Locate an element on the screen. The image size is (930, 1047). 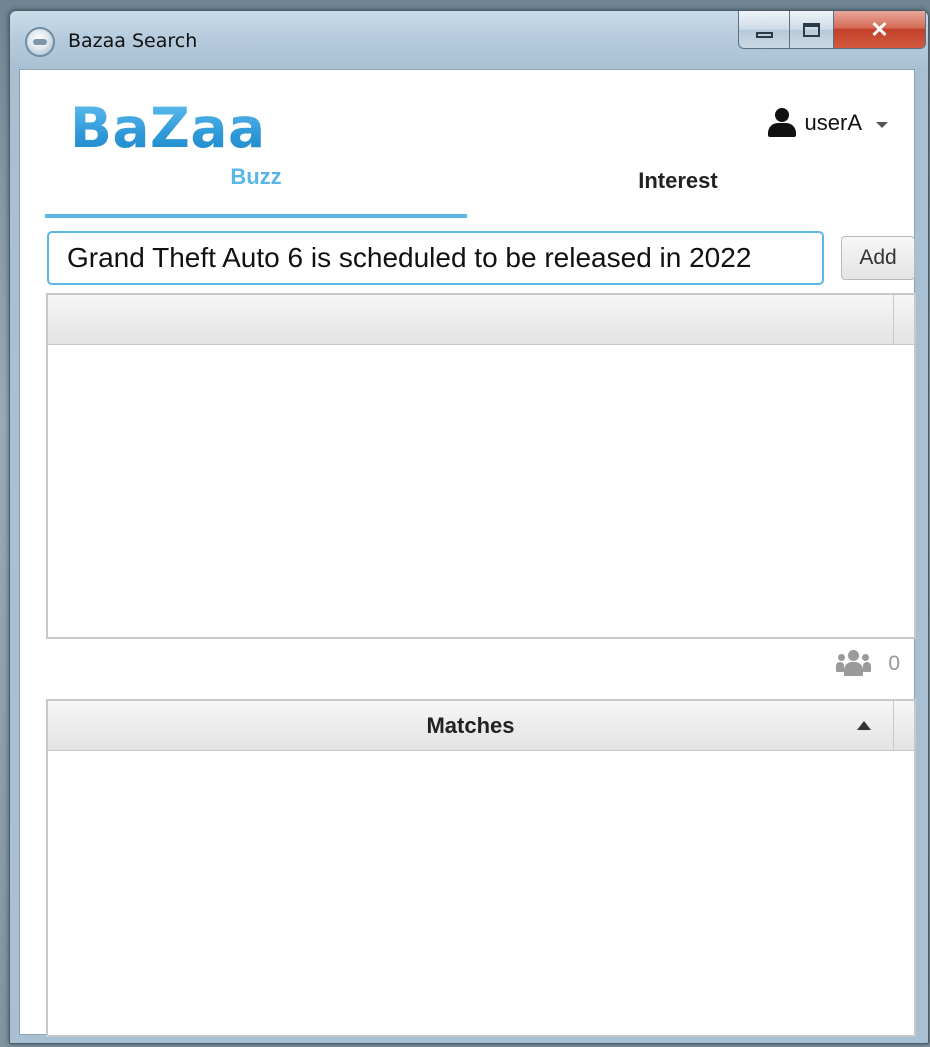
sort-ascending-icon is located at coordinates (864, 725).